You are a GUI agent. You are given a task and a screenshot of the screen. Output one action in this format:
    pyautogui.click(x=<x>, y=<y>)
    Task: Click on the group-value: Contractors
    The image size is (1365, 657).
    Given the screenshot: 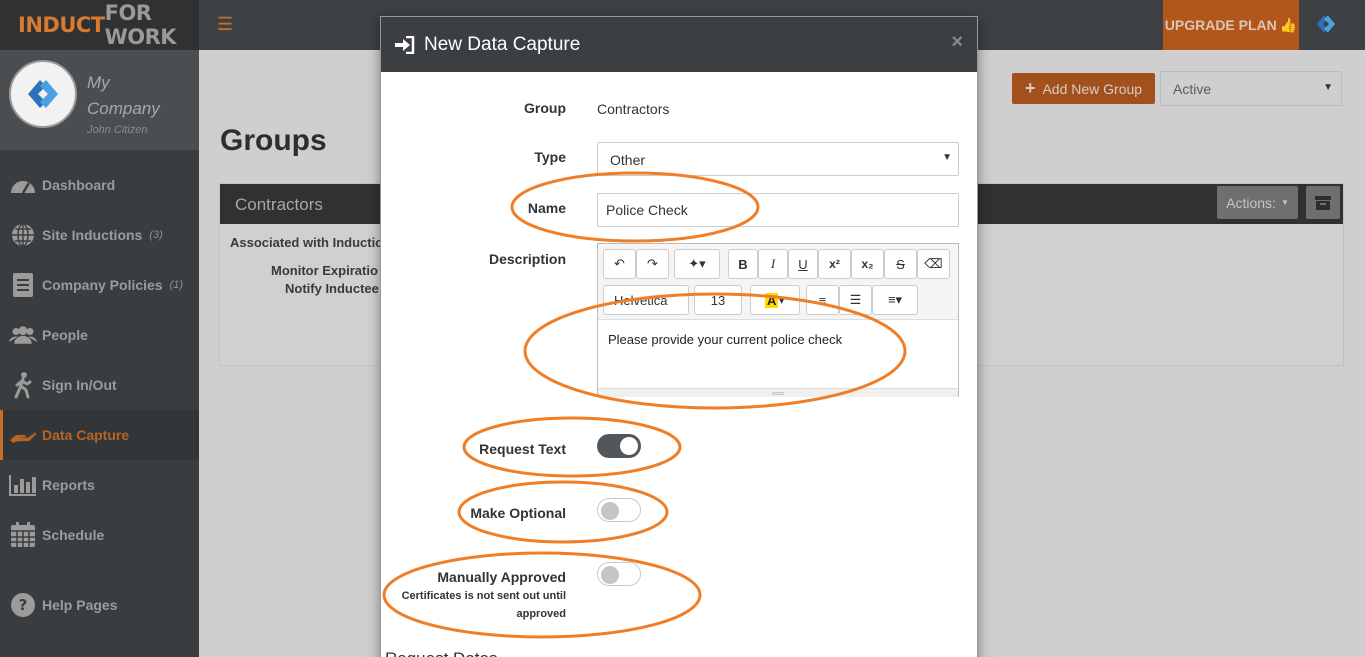 What is the action you would take?
    pyautogui.click(x=633, y=109)
    